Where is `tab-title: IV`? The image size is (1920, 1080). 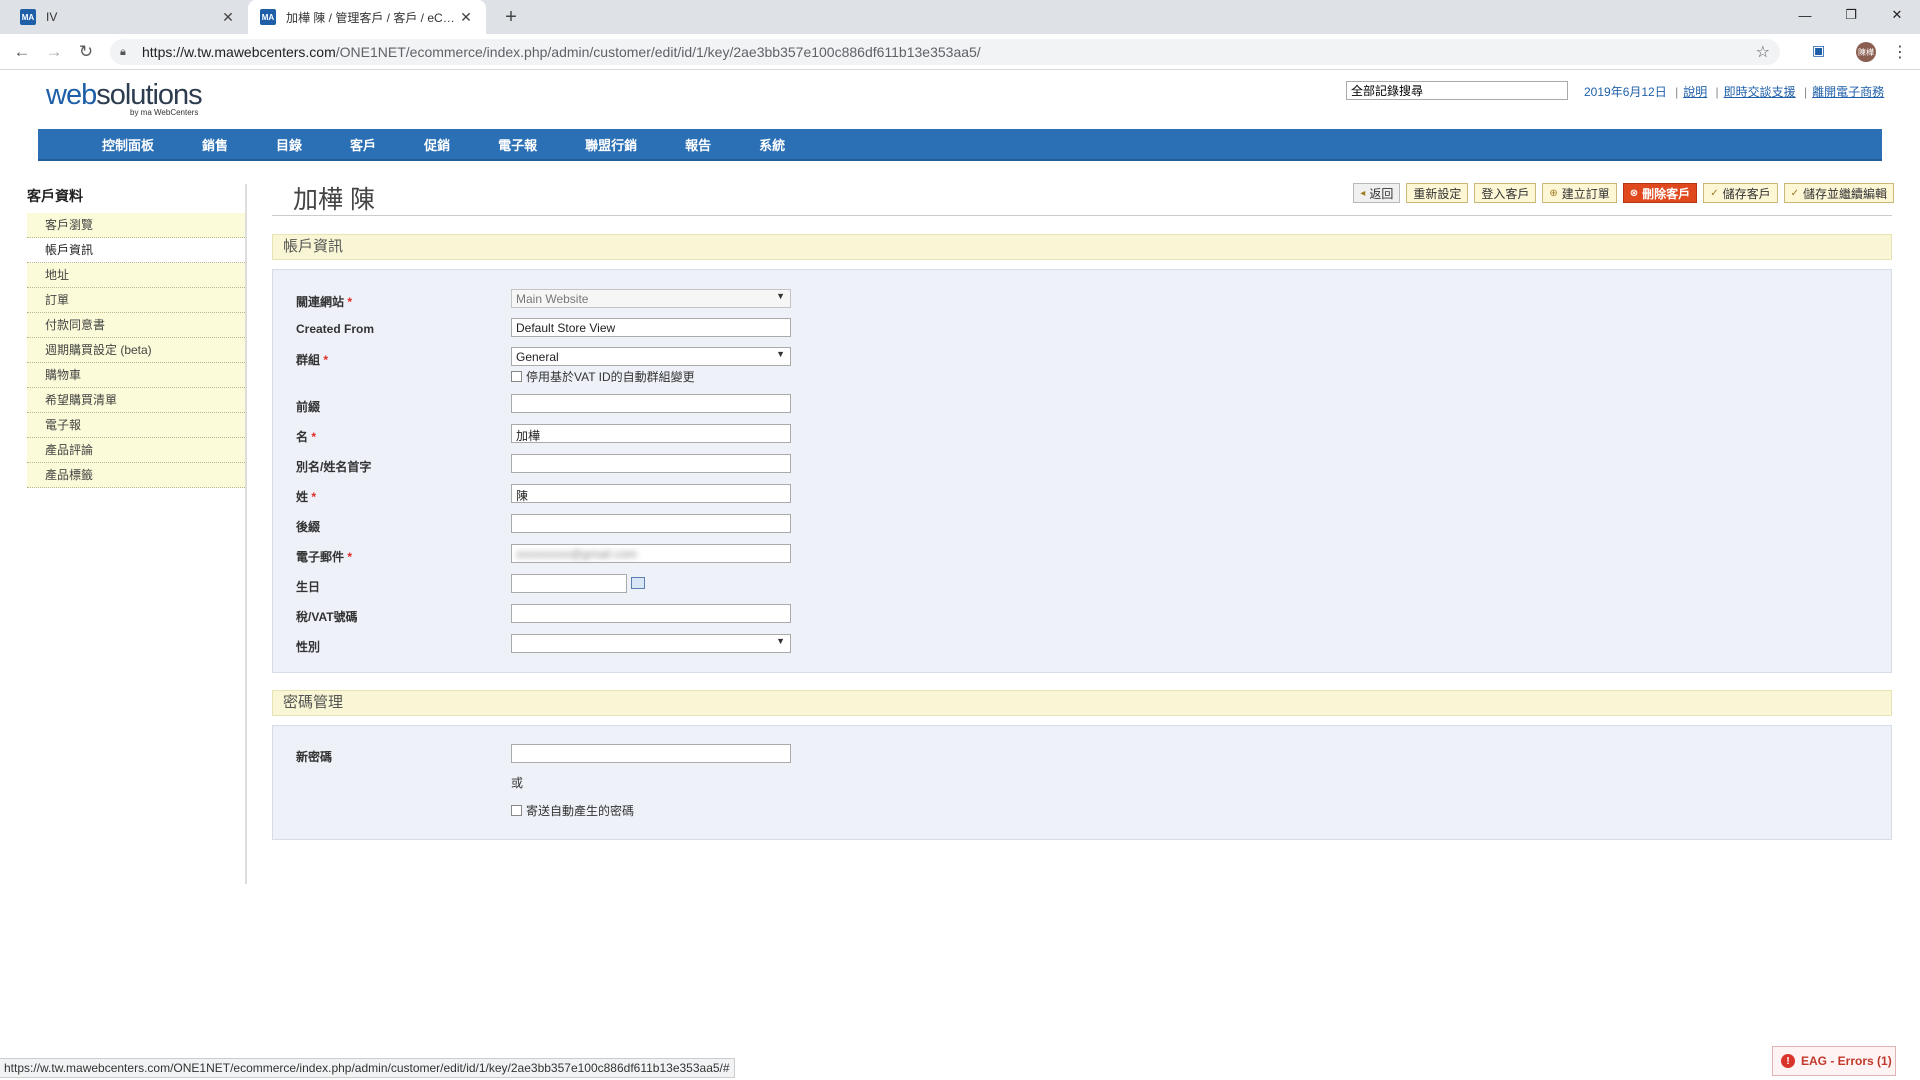
tab-title: IV is located at coordinates (52, 17).